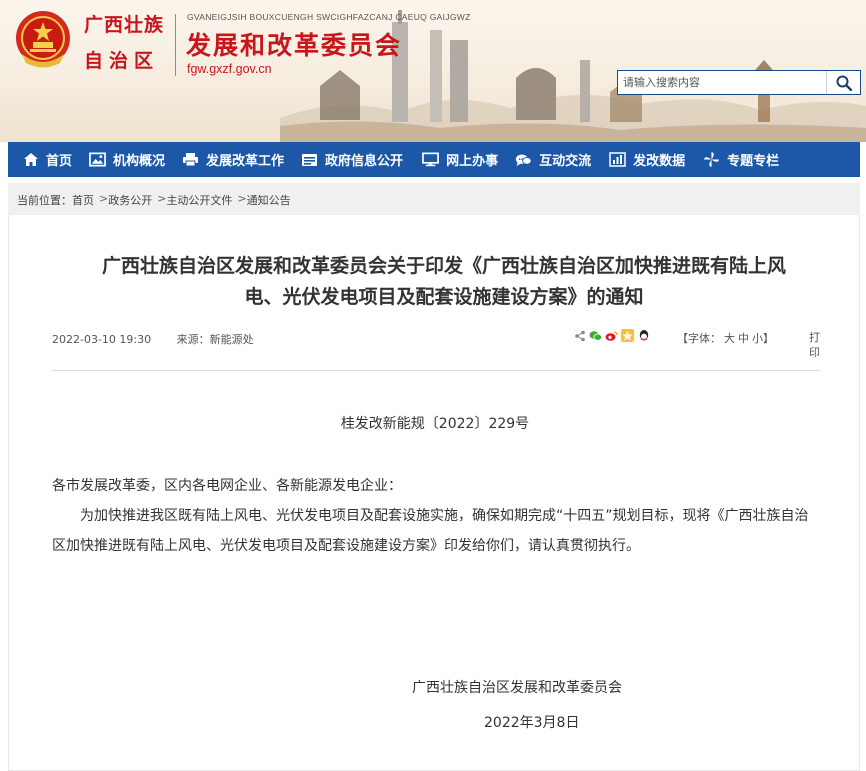 This screenshot has width=866, height=771. What do you see at coordinates (97, 159) in the screenshot?
I see `image-icon` at bounding box center [97, 159].